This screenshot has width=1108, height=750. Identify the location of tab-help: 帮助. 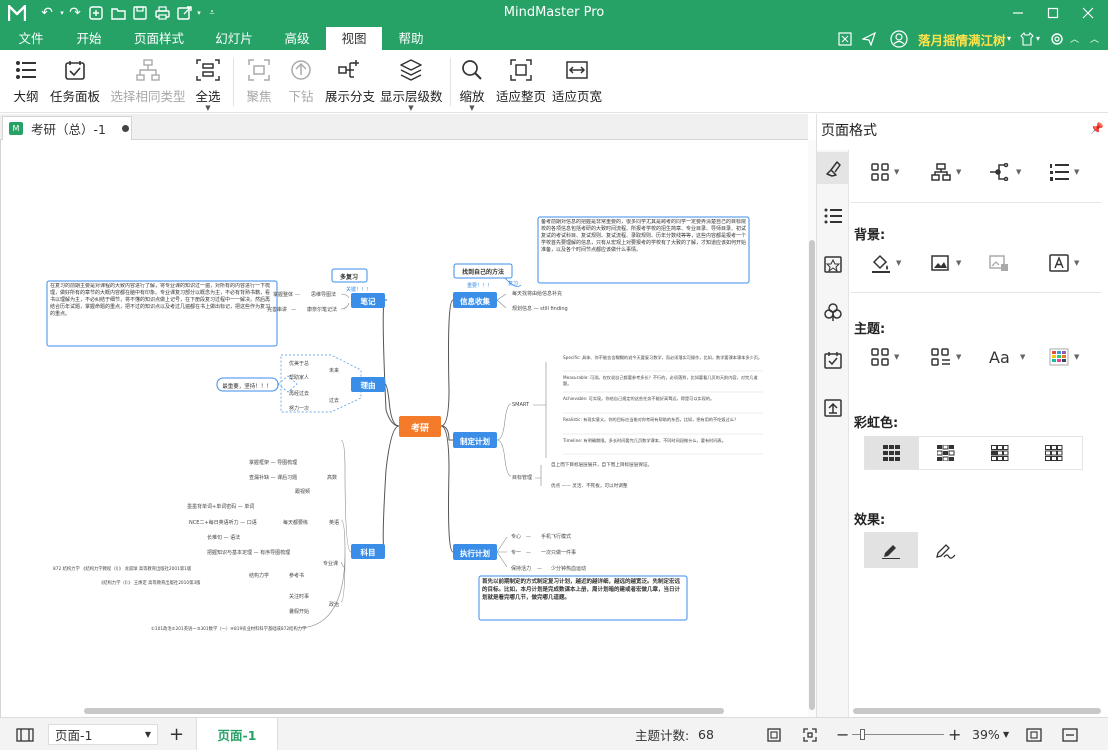
(411, 38).